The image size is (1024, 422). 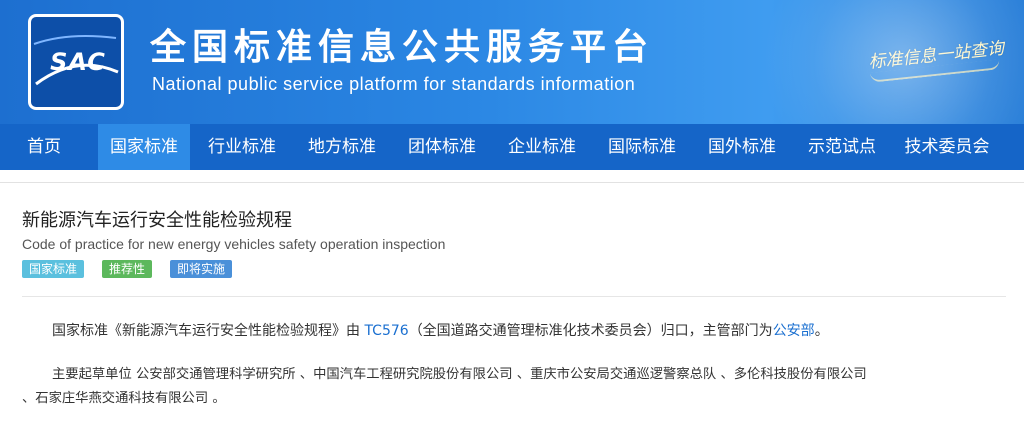 I want to click on drafting-units-line-2: 、石家庄华燕交通科技有限公司 。, so click(x=124, y=398).